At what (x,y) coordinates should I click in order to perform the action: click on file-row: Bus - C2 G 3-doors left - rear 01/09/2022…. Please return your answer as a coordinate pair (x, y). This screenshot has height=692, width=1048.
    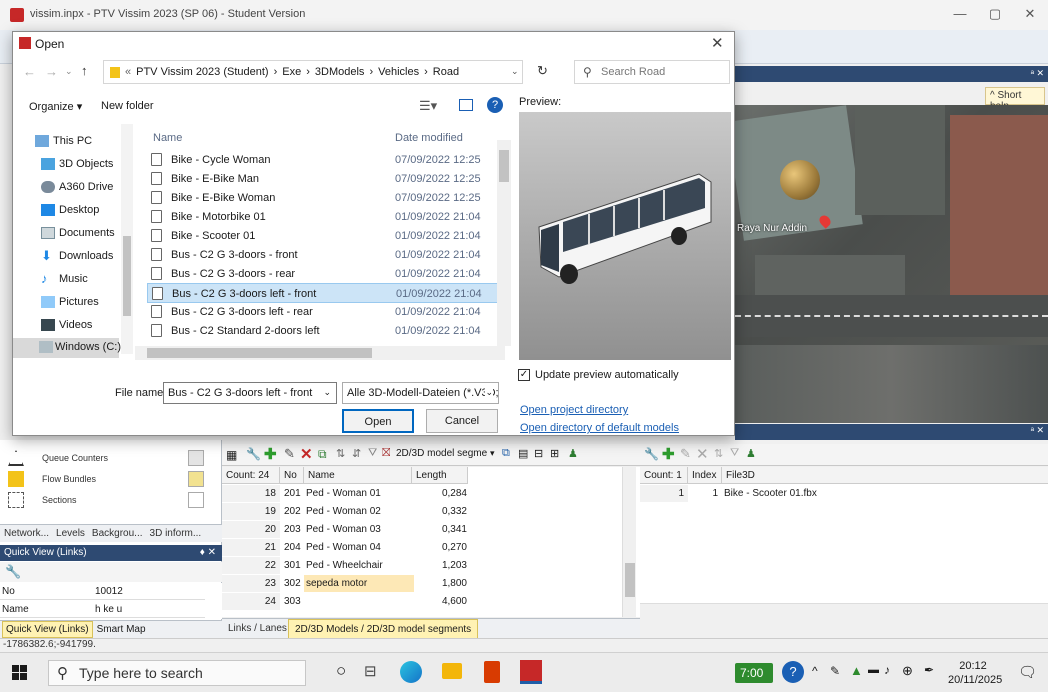
    Looking at the image, I should click on (323, 312).